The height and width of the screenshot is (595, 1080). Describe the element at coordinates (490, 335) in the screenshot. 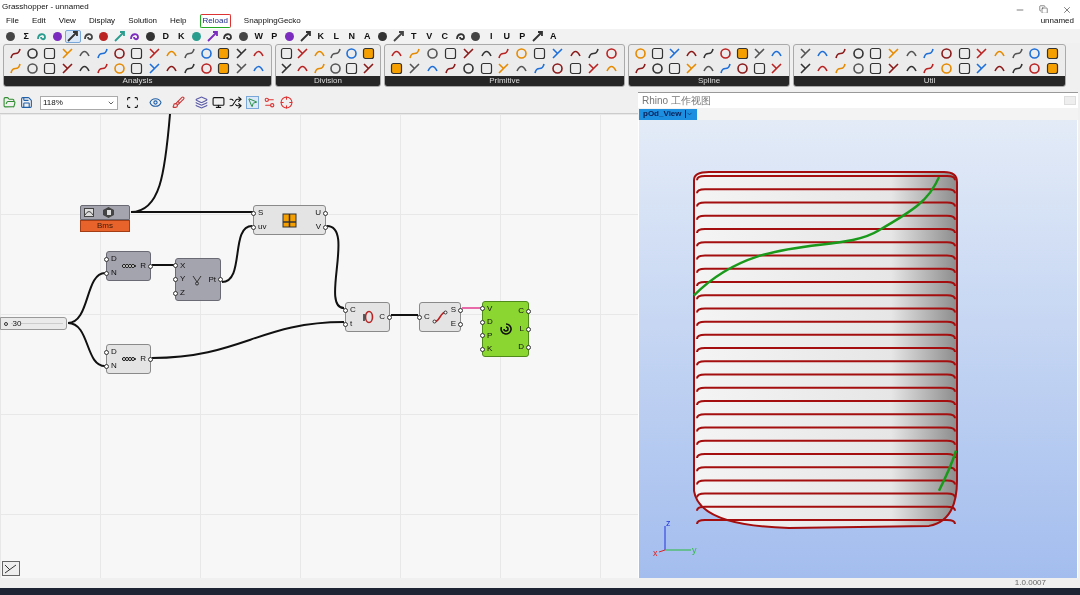

I see `input-label: P` at that location.